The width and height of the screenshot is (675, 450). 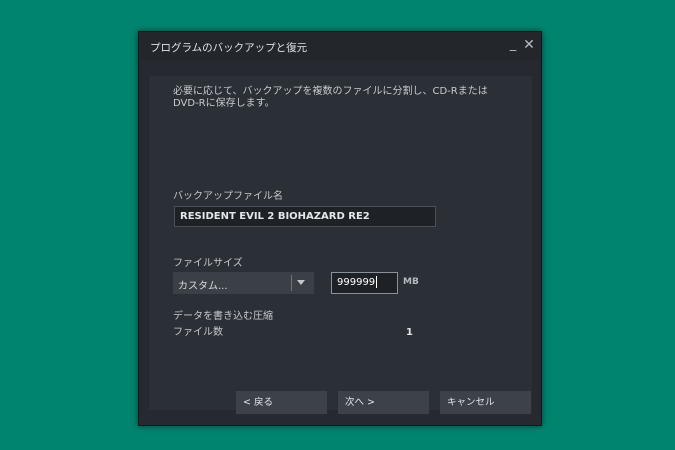 I want to click on title-bar: プログラムのバックアップと復元 _ ✕, so click(x=340, y=46).